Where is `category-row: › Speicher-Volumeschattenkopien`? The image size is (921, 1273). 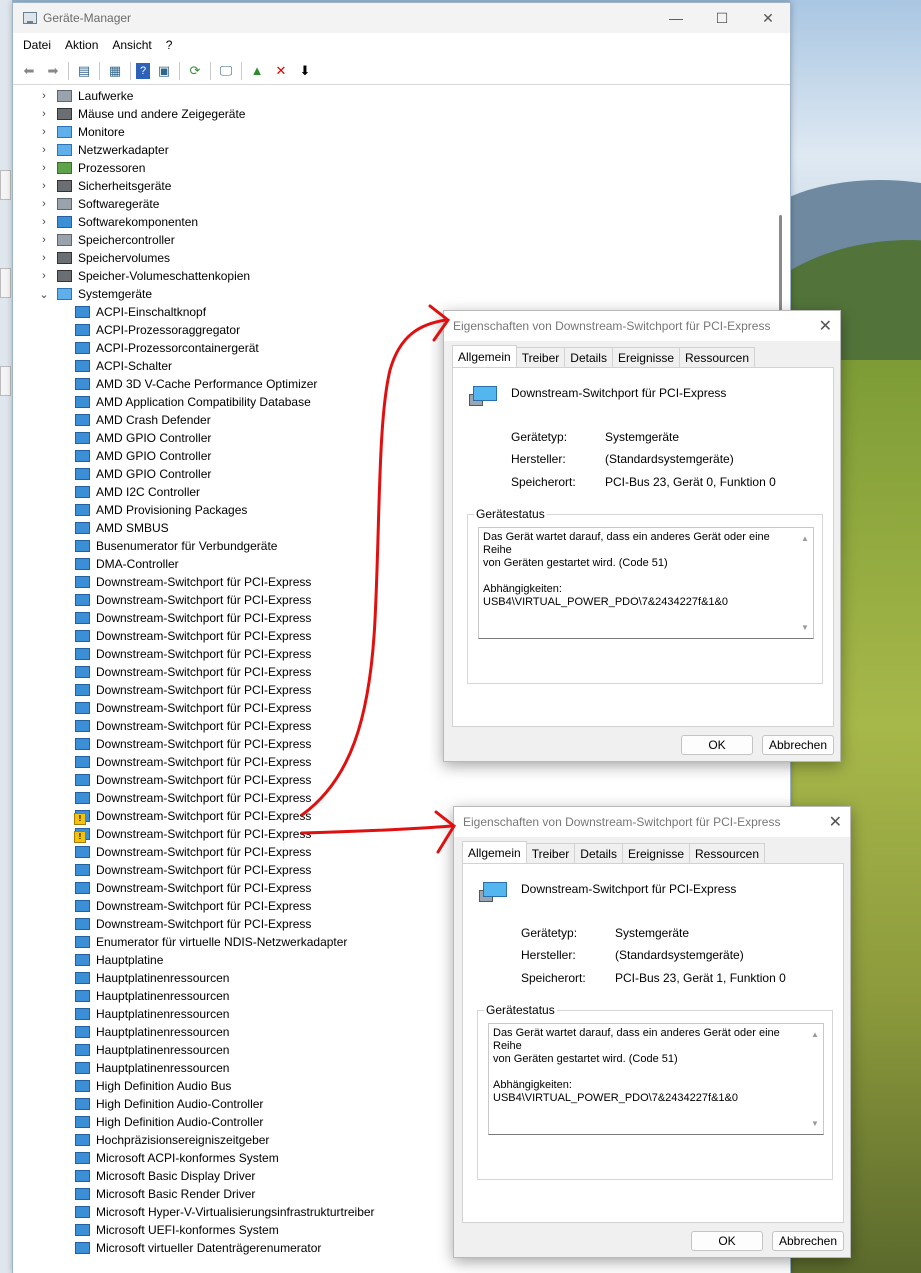
category-row: › Speicher-Volumeschattenkopien is located at coordinates (394, 276).